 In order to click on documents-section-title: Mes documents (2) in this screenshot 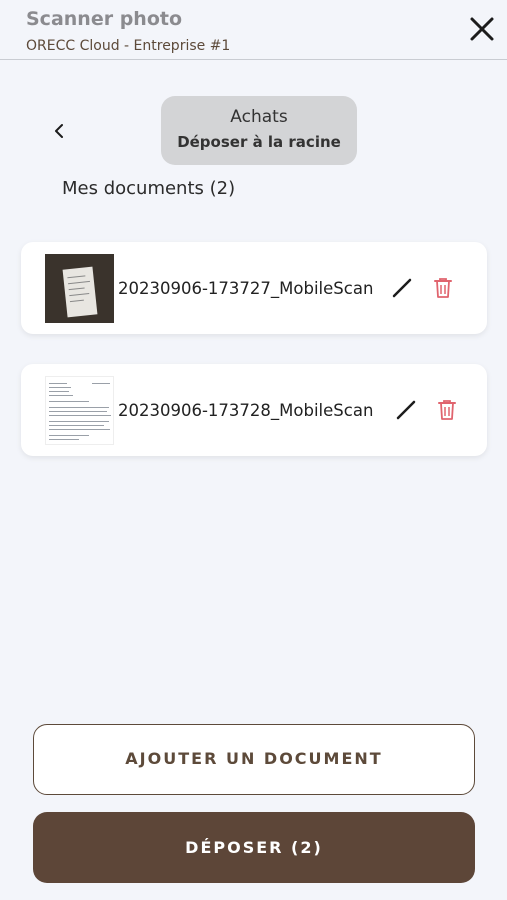, I will do `click(149, 188)`.